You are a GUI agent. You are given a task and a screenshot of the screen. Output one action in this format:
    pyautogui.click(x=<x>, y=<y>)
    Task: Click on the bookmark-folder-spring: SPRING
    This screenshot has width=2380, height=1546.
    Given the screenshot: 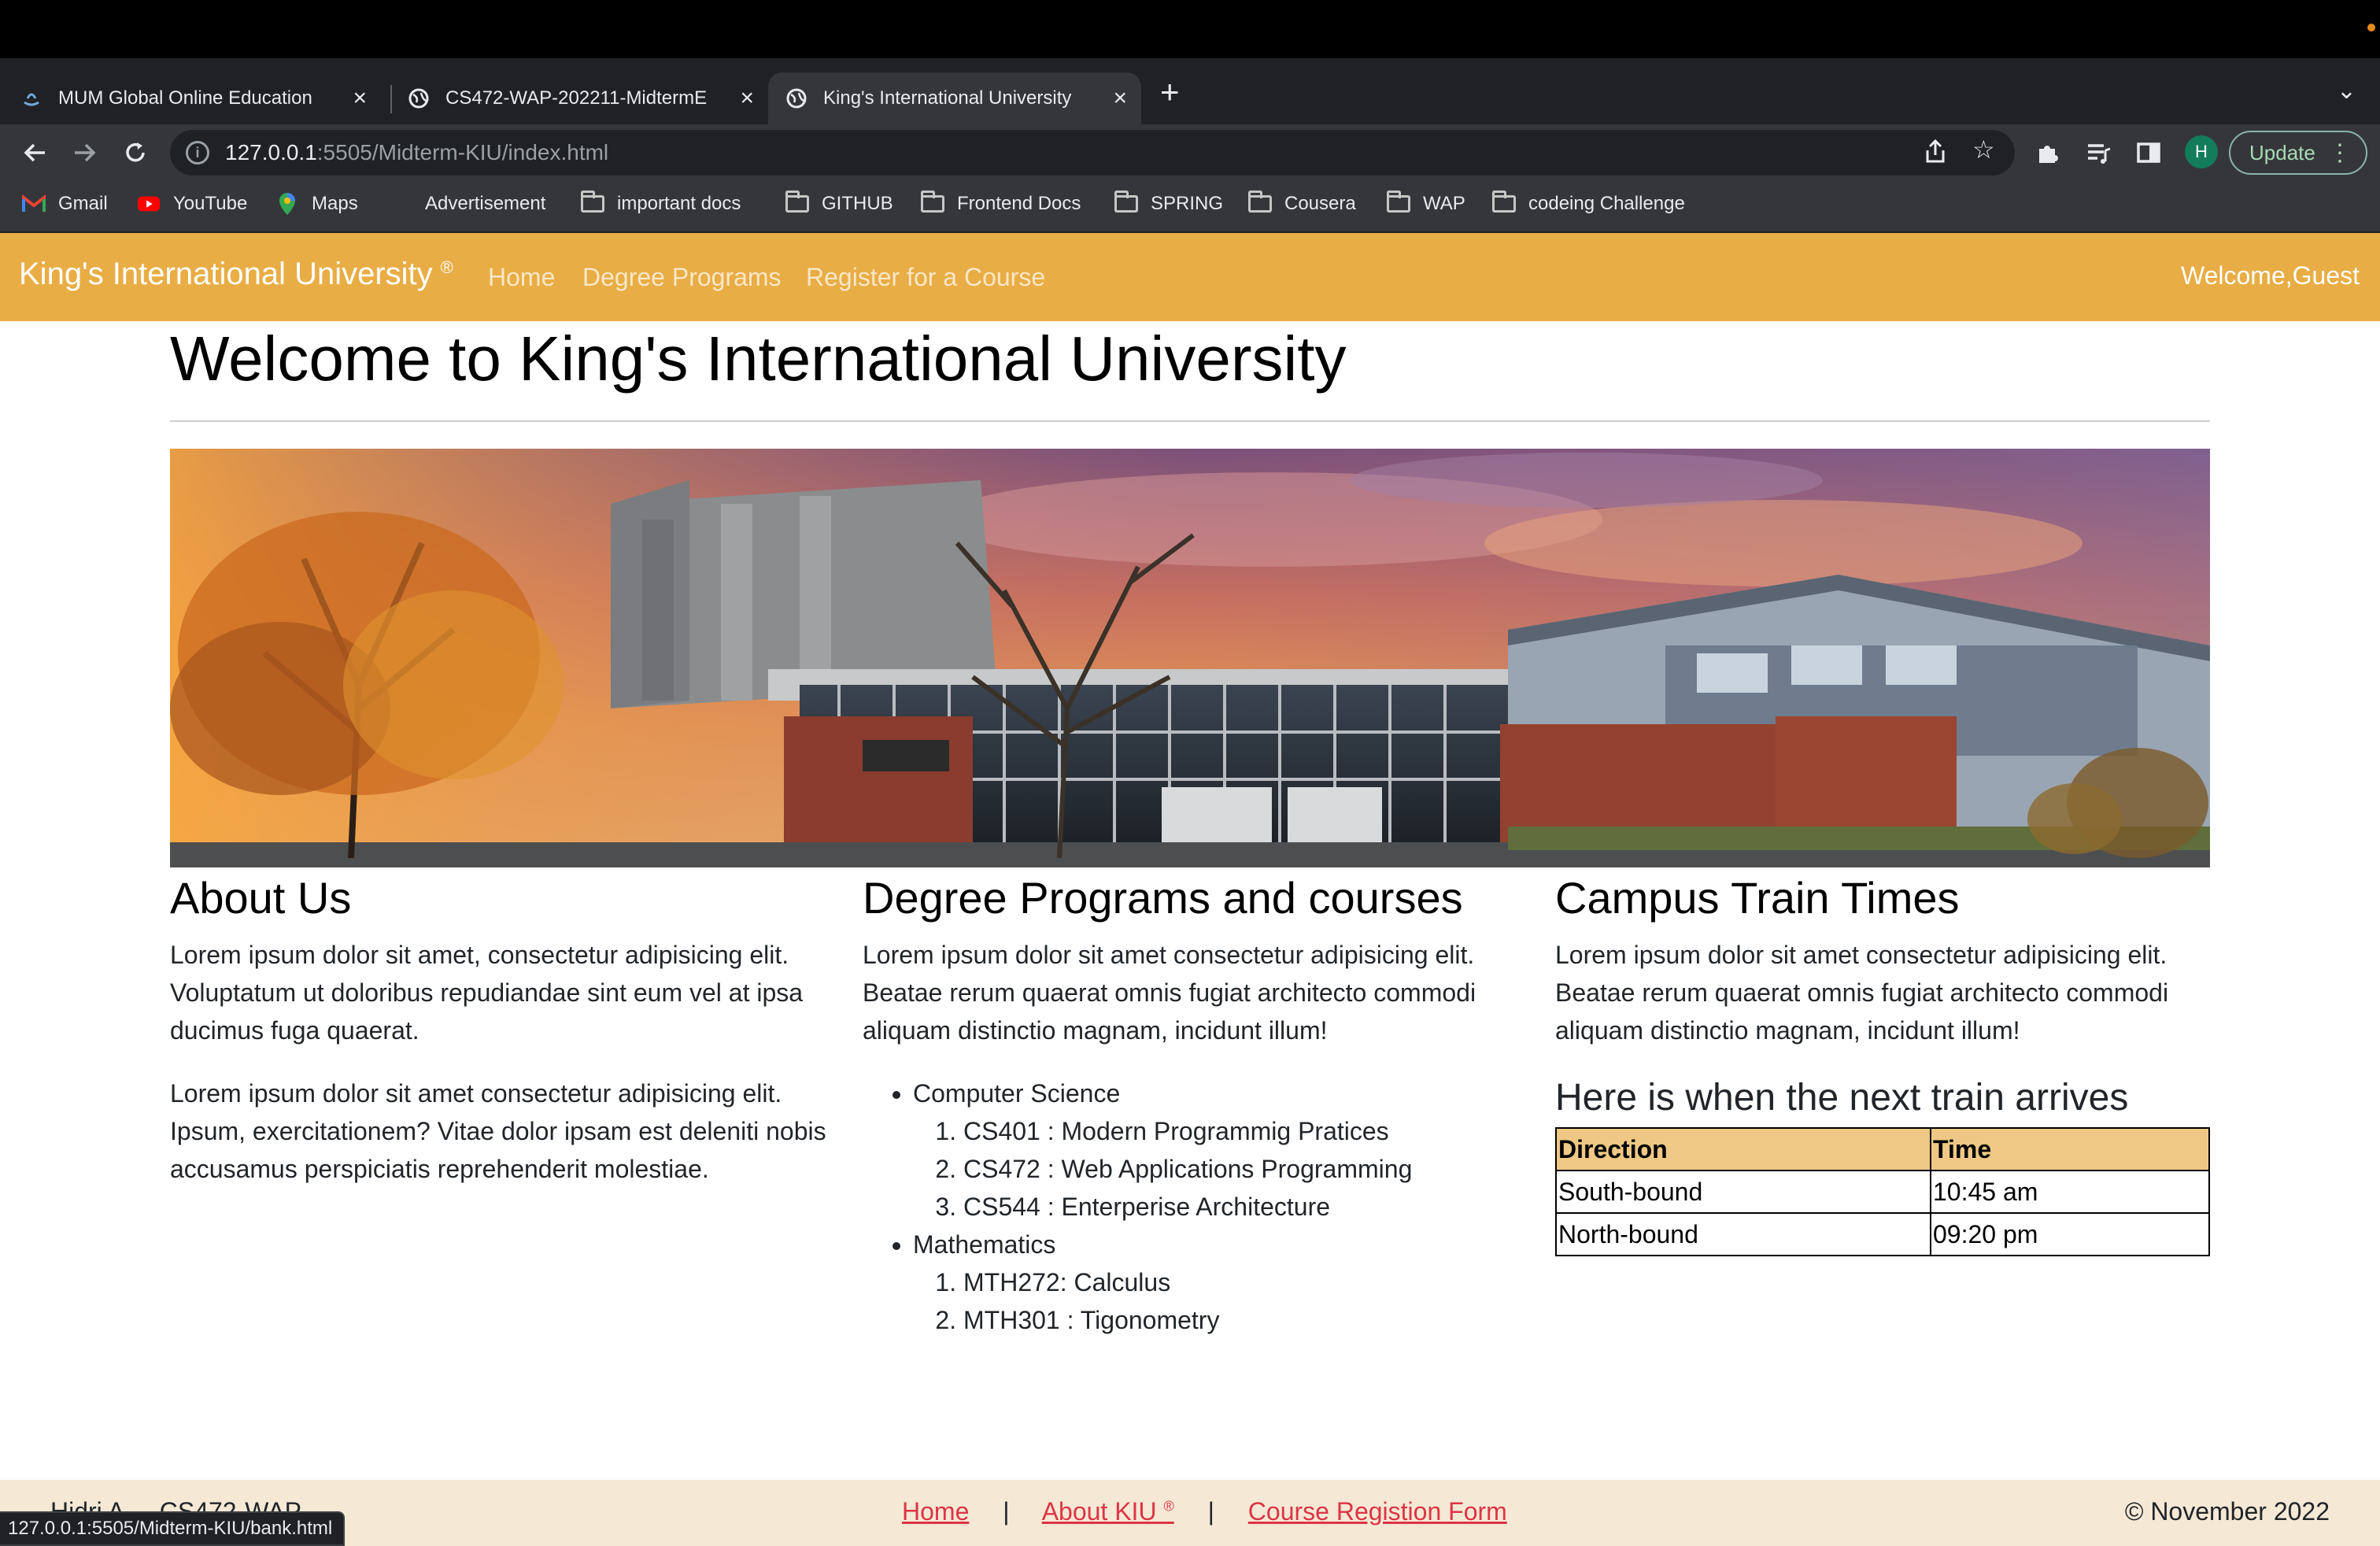 What is the action you would take?
    pyautogui.click(x=1168, y=203)
    